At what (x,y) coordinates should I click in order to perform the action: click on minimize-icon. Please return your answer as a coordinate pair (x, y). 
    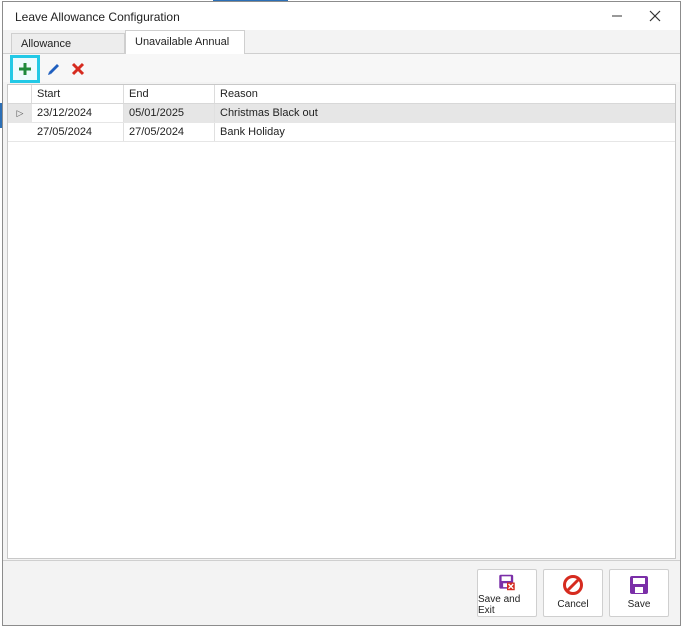
    Looking at the image, I should click on (617, 16).